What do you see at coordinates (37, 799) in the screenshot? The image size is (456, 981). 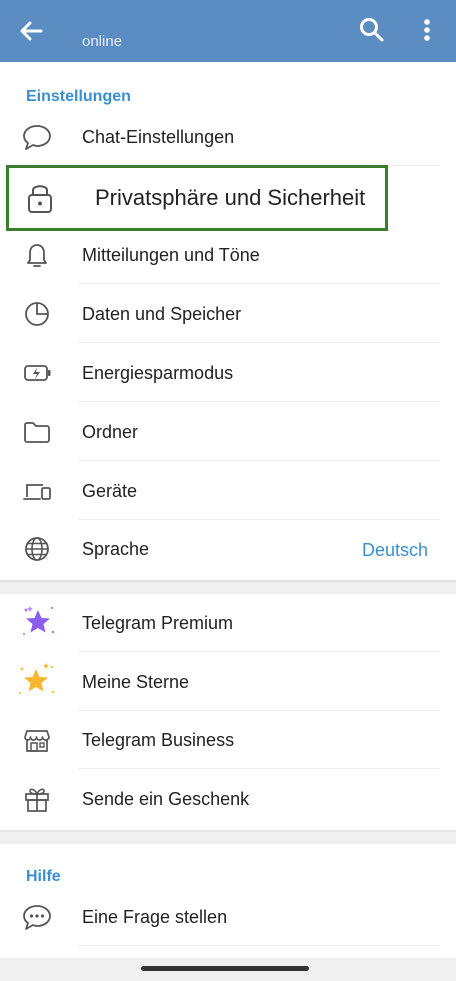 I see `gift-icon` at bounding box center [37, 799].